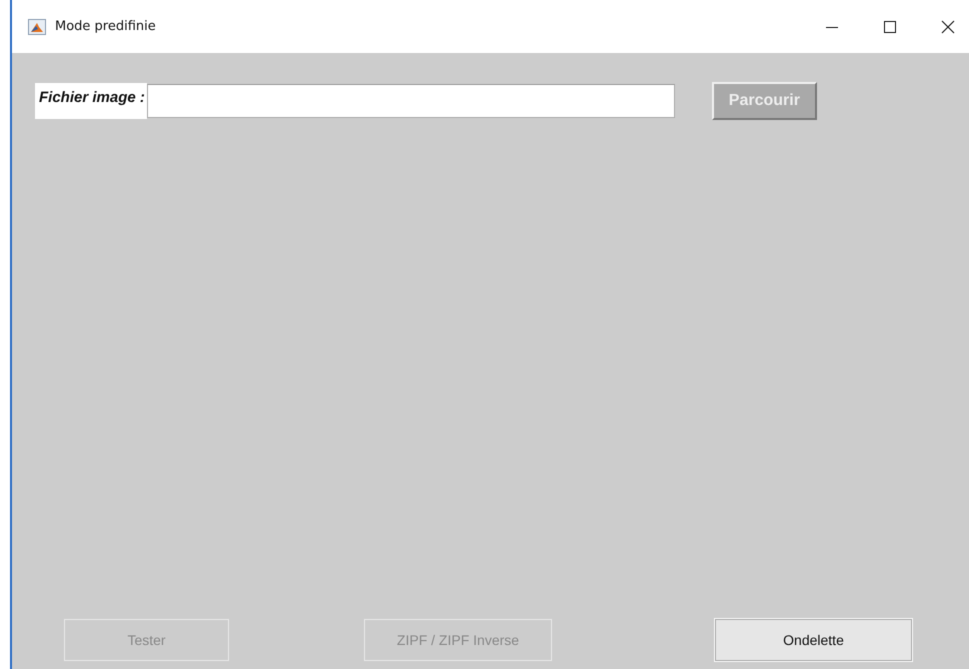 The height and width of the screenshot is (669, 969). What do you see at coordinates (105, 26) in the screenshot?
I see `window-title: Mode predifinie` at bounding box center [105, 26].